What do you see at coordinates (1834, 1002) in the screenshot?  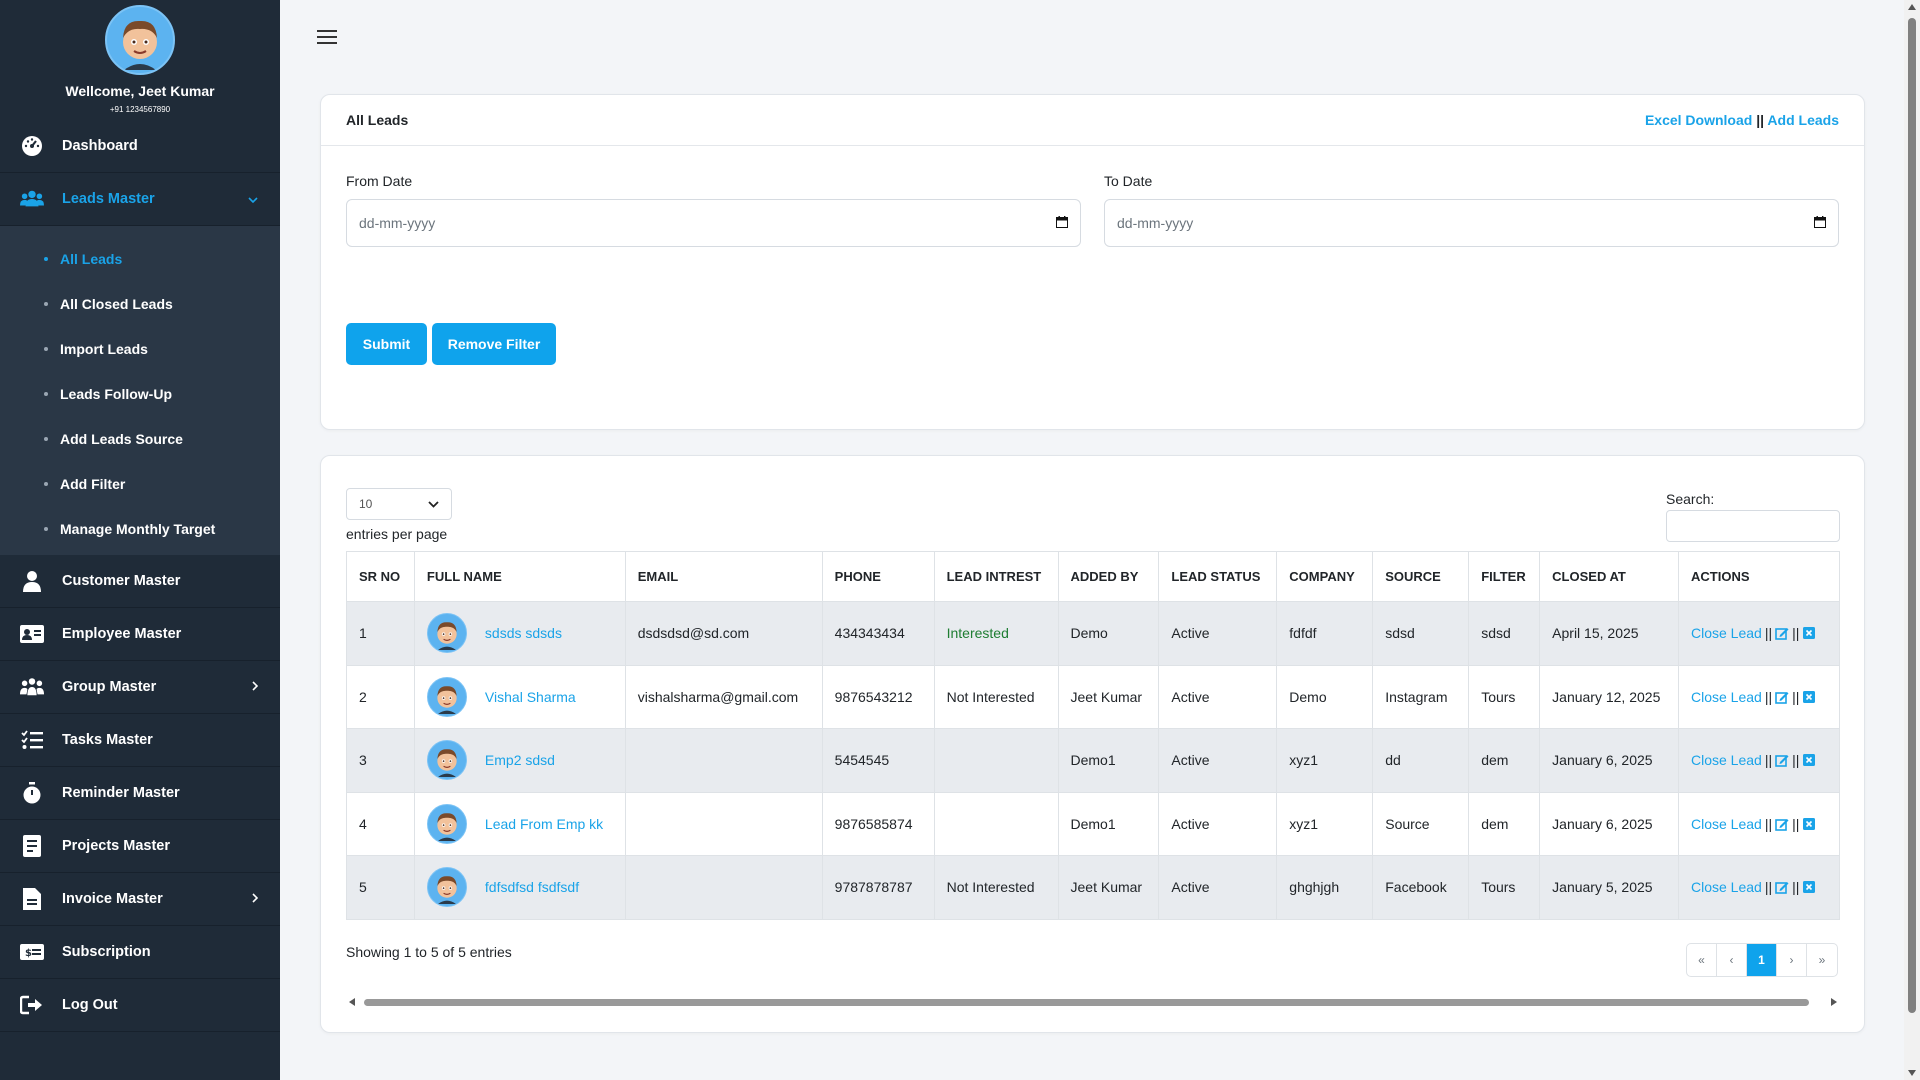 I see `scroll-right-icon` at bounding box center [1834, 1002].